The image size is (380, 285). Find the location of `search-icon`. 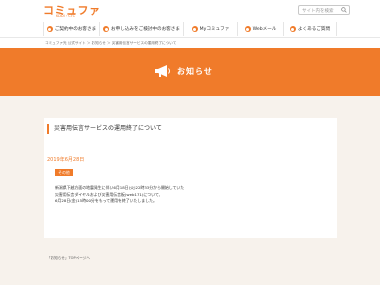

search-icon is located at coordinates (344, 10).